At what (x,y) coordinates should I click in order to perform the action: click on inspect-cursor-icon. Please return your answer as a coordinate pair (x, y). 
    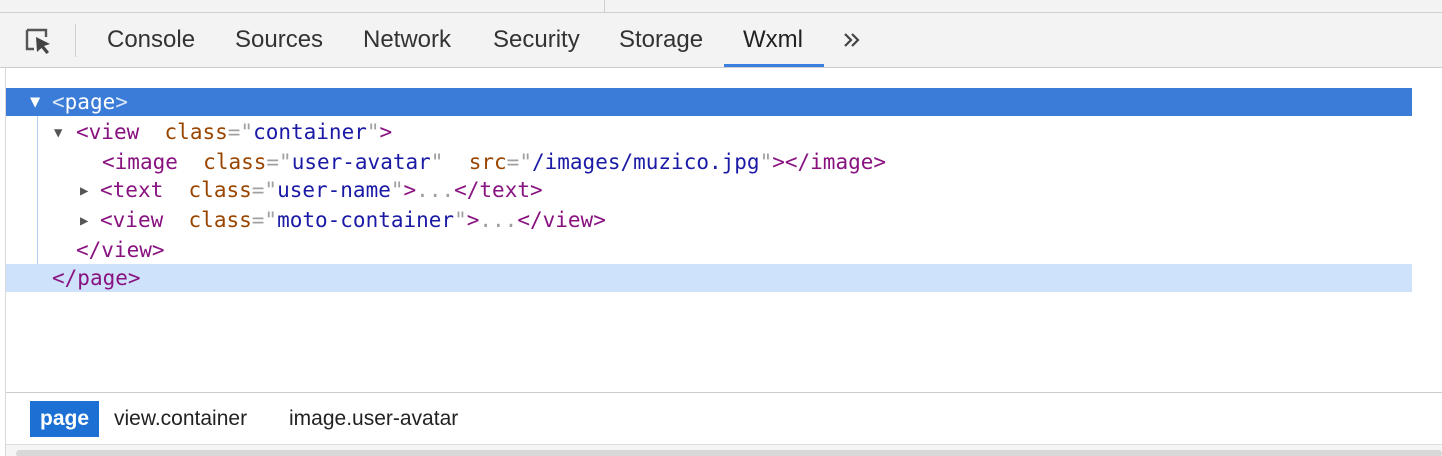
    Looking at the image, I should click on (37, 41).